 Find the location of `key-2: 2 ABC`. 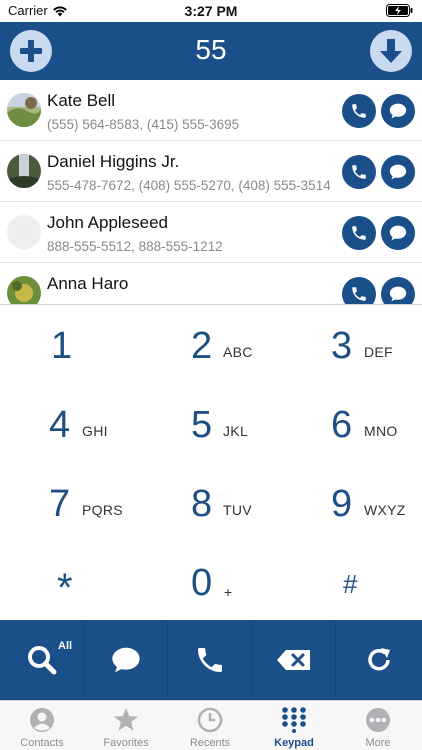

key-2: 2 ABC is located at coordinates (211, 344).